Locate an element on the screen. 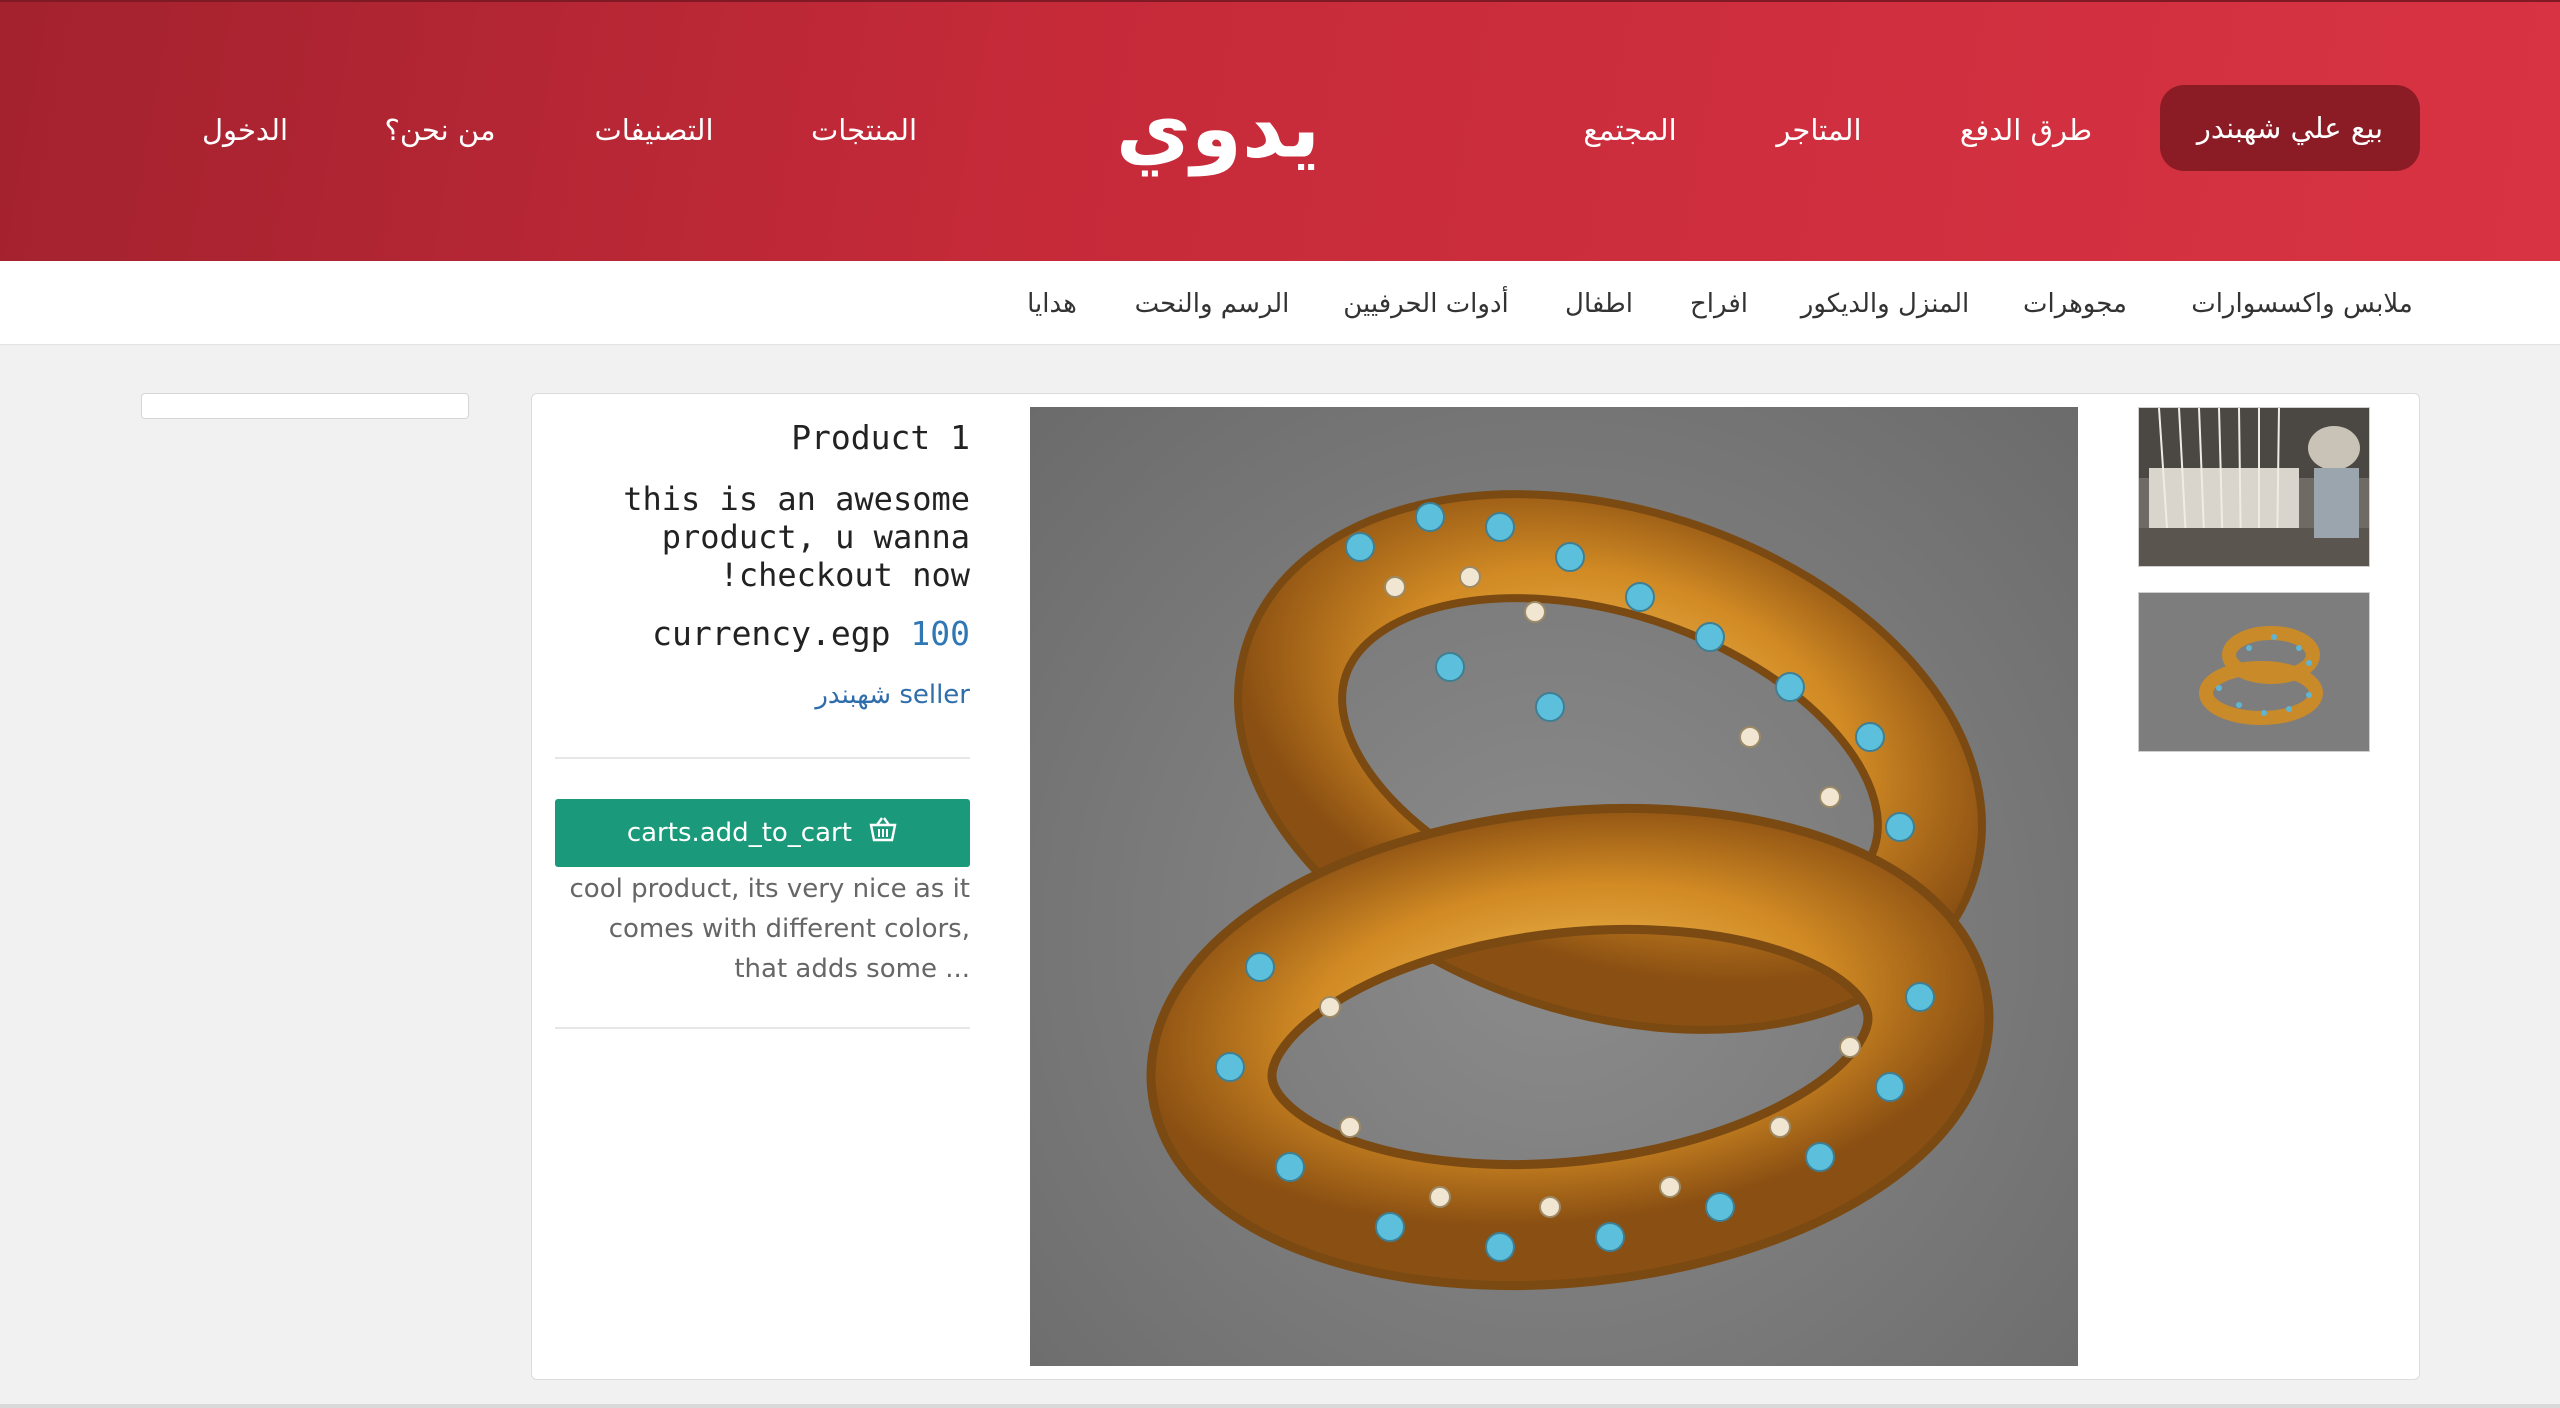  nav-about-us: من نحن؟ is located at coordinates (439, 130).